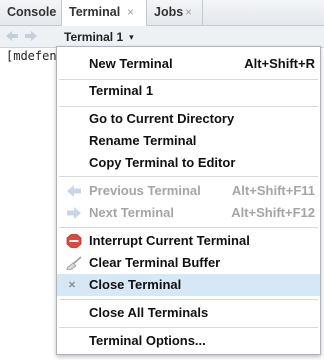  Describe the element at coordinates (135, 284) in the screenshot. I see `menu-item-label: Close Terminal` at that location.